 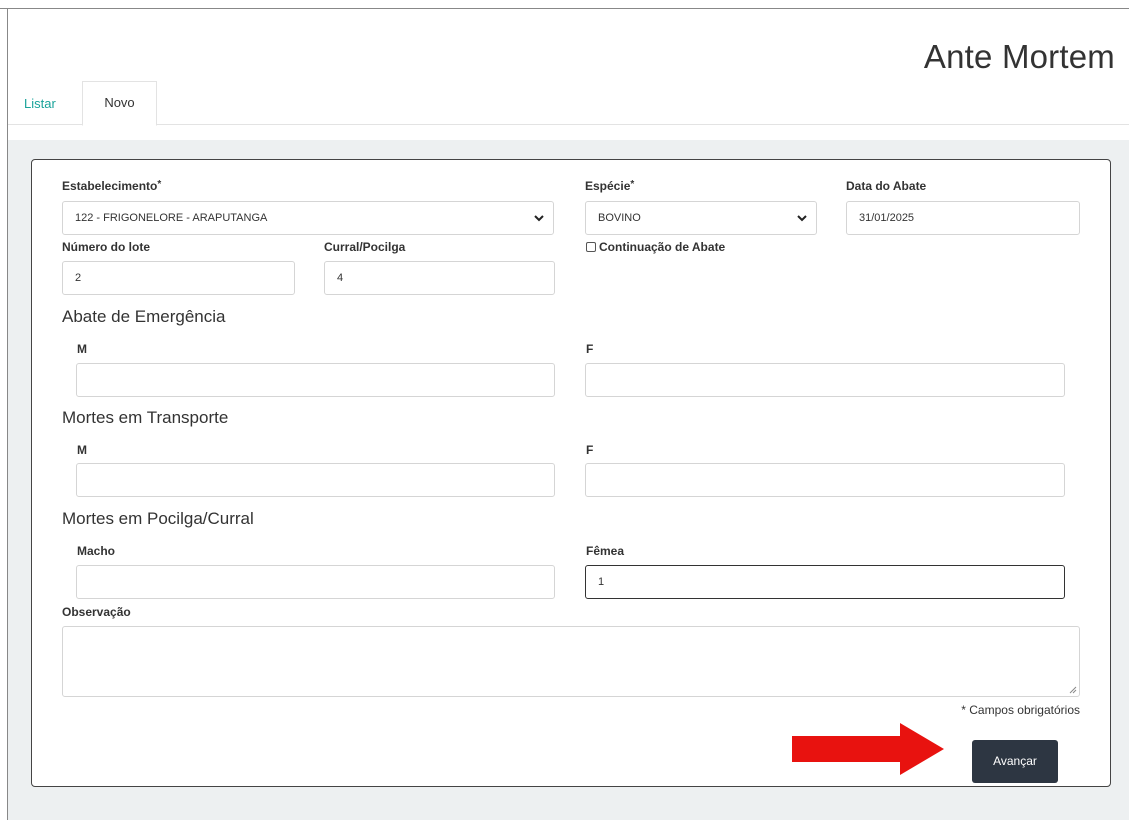 I want to click on mortes-pocilga-macho-input, so click(x=315, y=582).